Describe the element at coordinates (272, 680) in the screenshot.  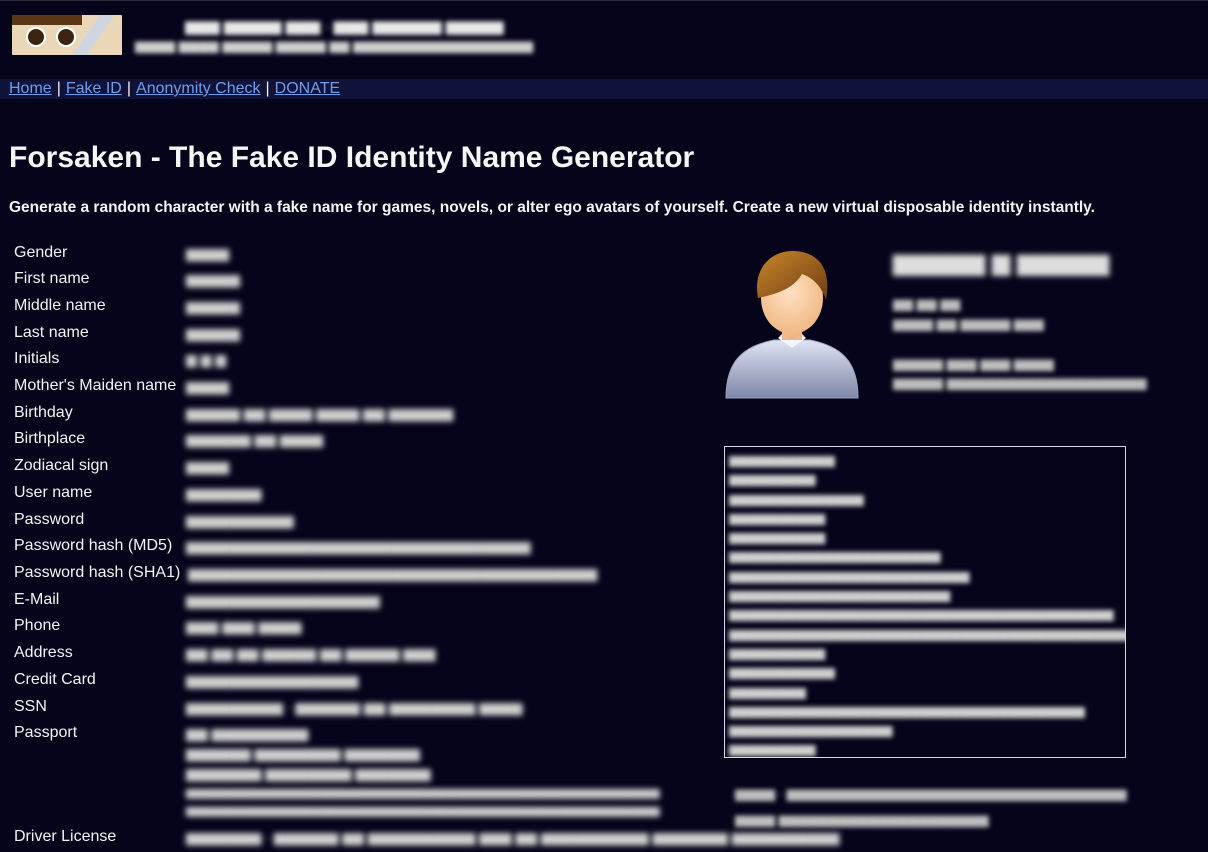
I see `field-value-redacted: ▆▆▆▆▆▆▆▆▆▆▆▆▆▆▆▆` at that location.